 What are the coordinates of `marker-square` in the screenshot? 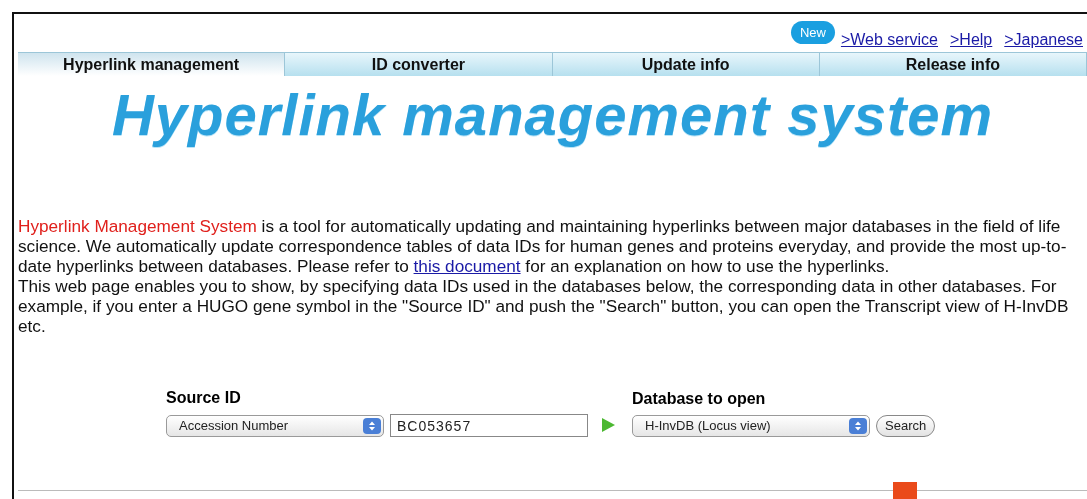 It's located at (905, 490).